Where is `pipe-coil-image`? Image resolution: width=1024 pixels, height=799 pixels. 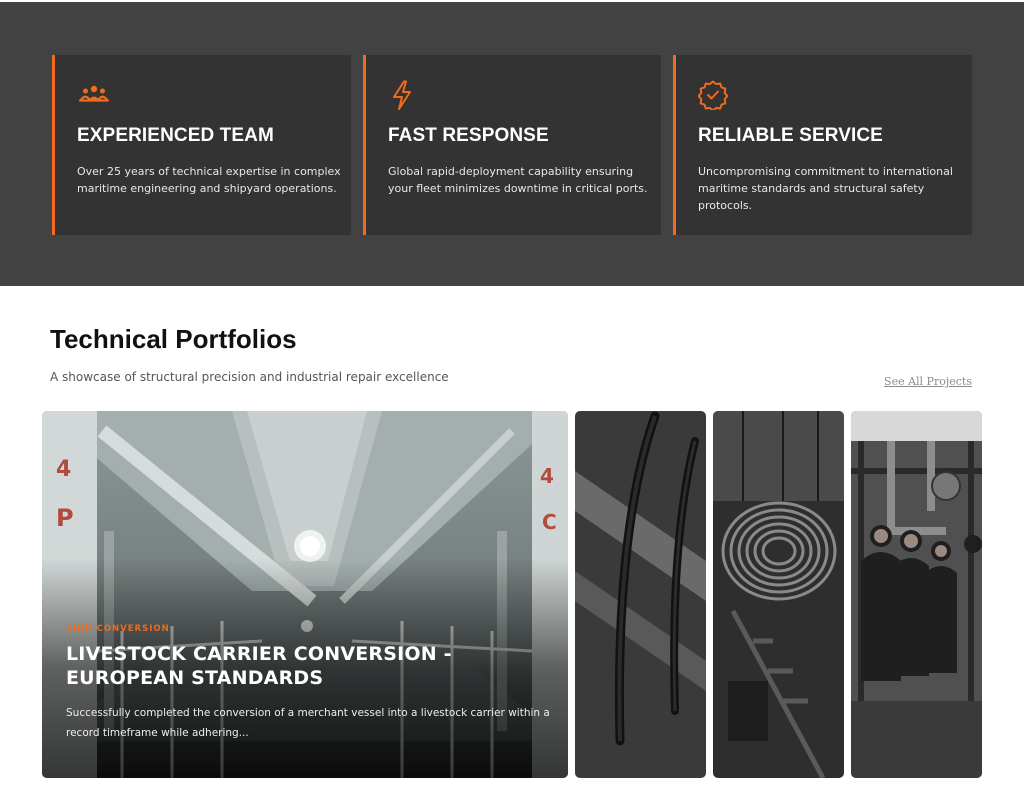
pipe-coil-image is located at coordinates (778, 594).